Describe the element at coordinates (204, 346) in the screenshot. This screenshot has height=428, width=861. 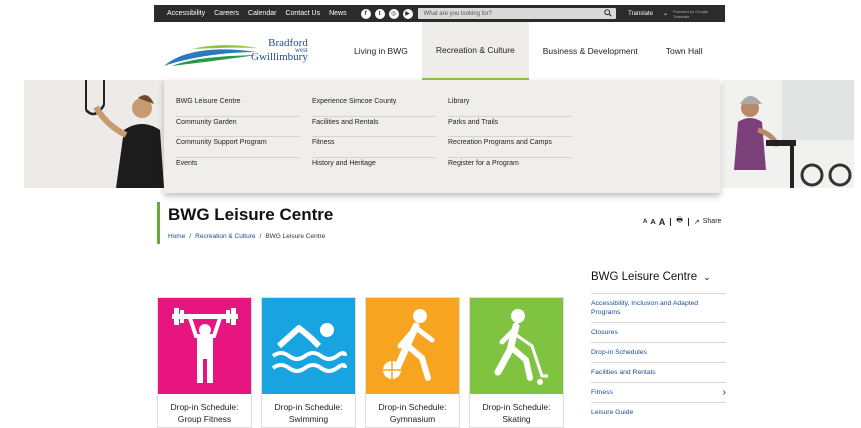
I see `weightlifting-icon` at that location.